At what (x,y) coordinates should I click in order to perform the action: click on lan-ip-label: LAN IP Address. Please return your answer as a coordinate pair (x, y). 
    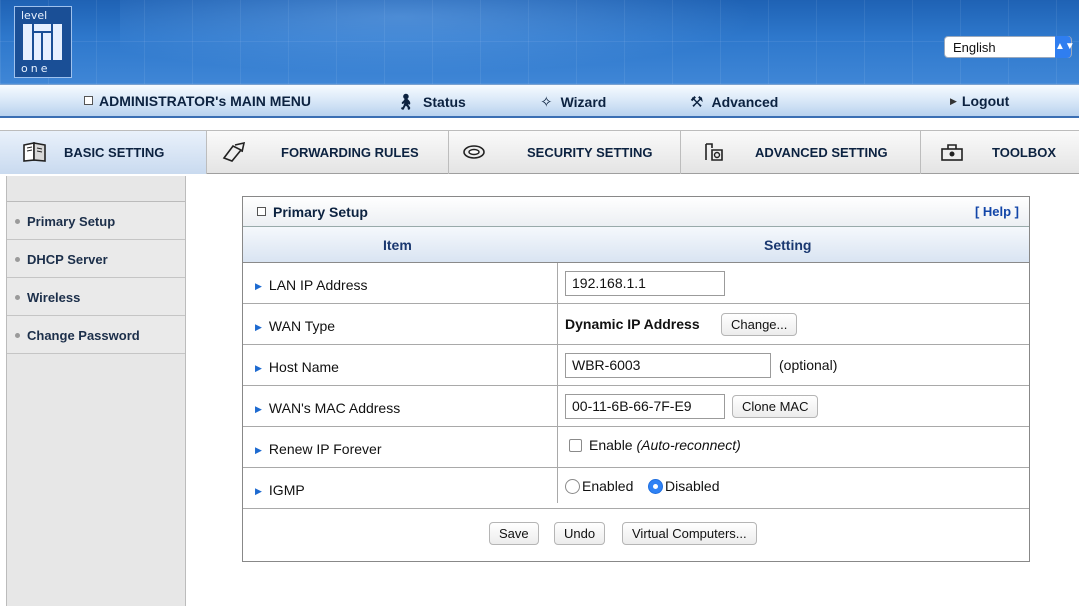
    Looking at the image, I should click on (318, 285).